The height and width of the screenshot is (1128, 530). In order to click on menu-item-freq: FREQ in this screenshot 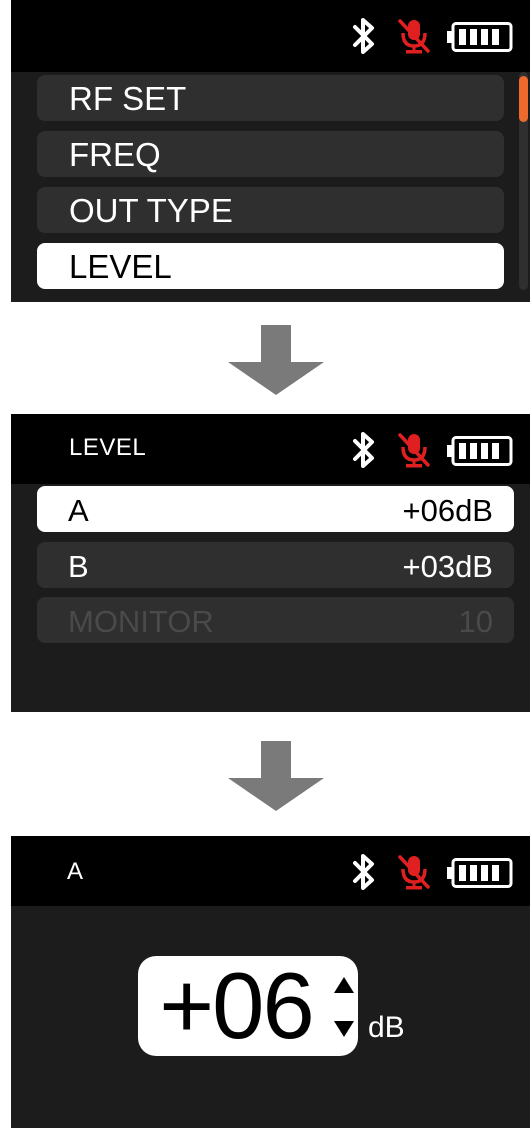, I will do `click(270, 154)`.